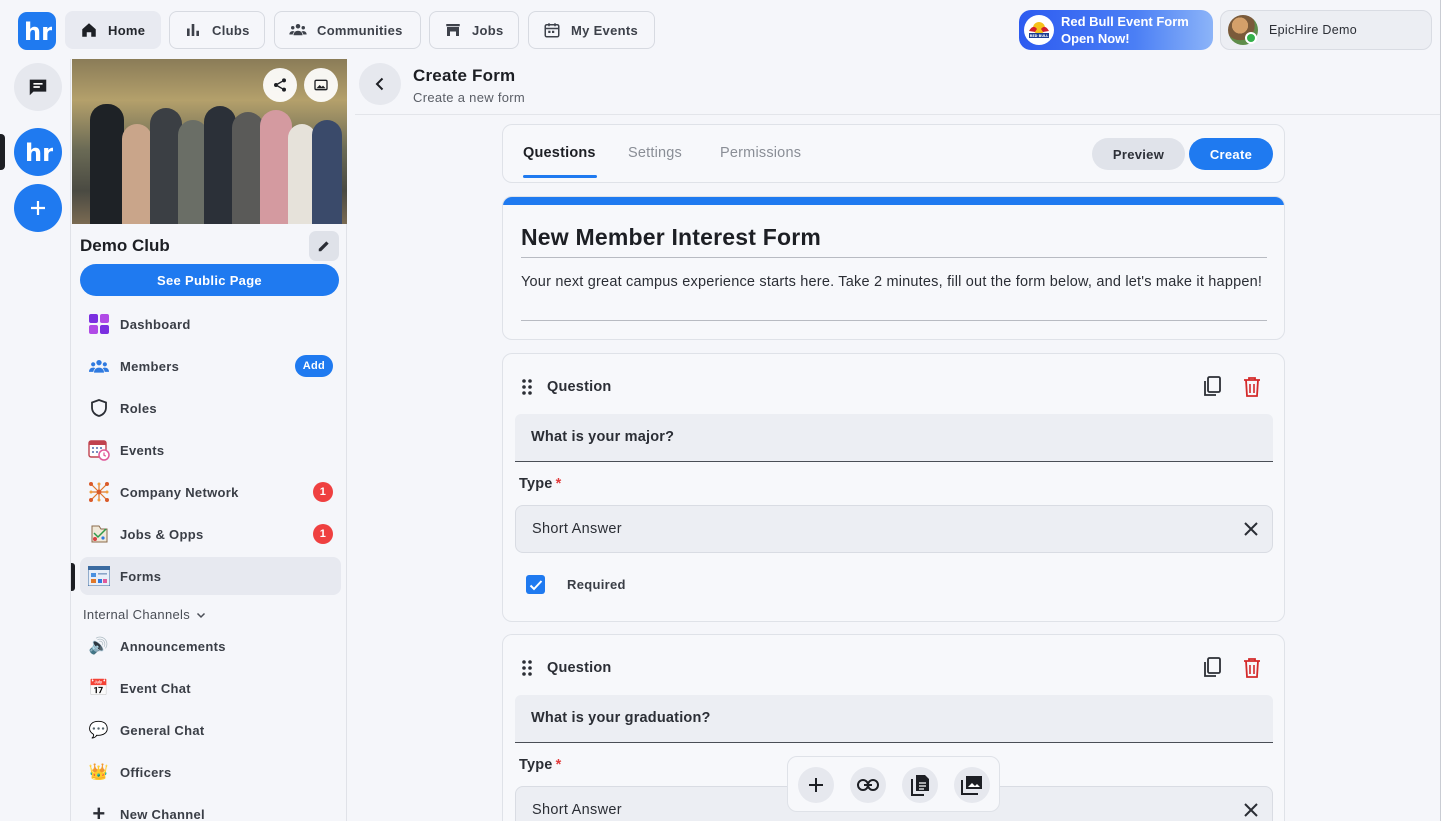 This screenshot has width=1441, height=821. I want to click on internal-channels-toggle: Internal Channels, so click(144, 614).